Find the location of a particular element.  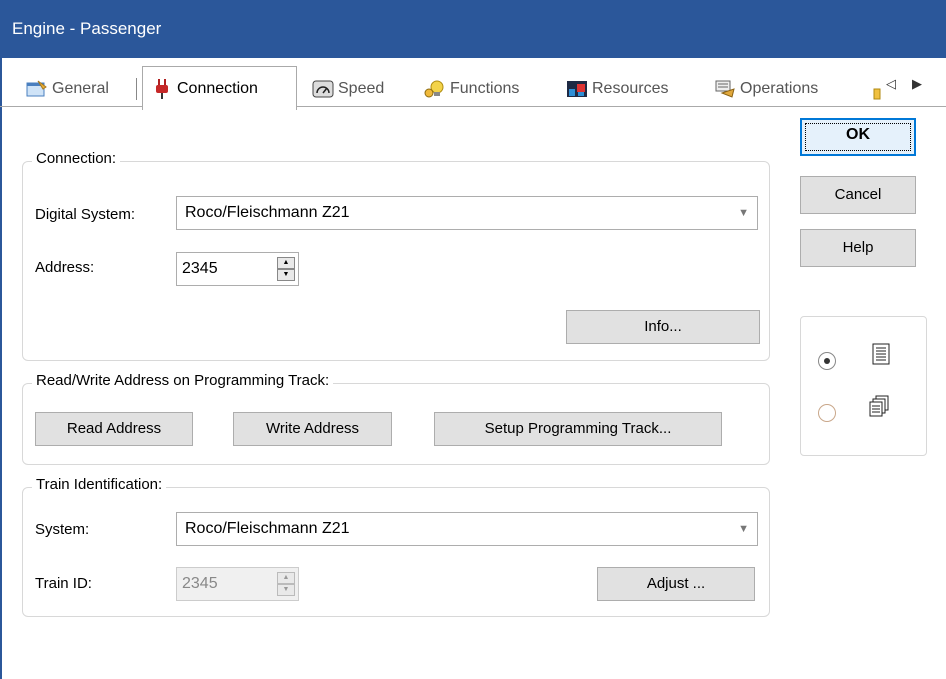

tab-scroll-right-icon: ▶ is located at coordinates (917, 84).